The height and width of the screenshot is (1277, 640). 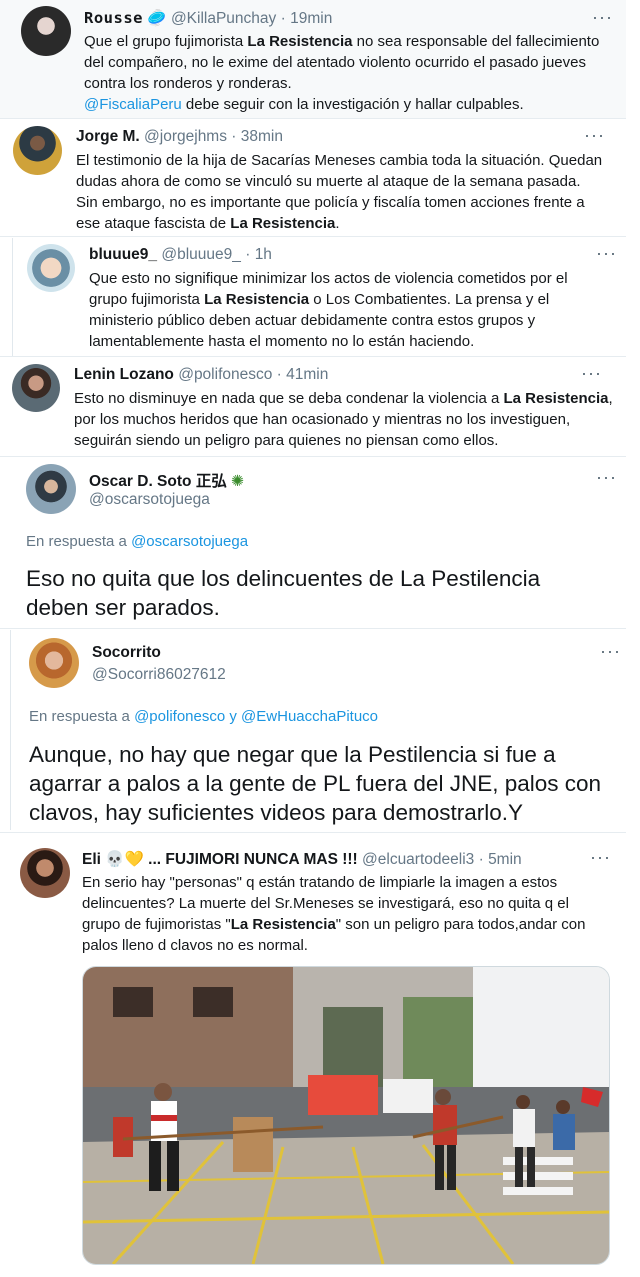 I want to click on timestamp: 1h, so click(x=263, y=254).